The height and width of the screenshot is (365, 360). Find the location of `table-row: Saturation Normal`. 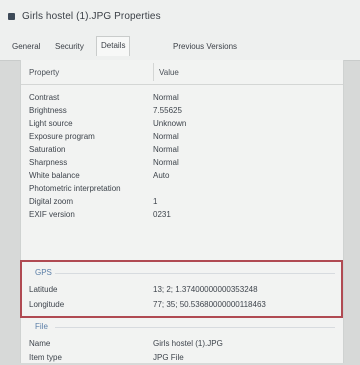

table-row: Saturation Normal is located at coordinates (182, 150).